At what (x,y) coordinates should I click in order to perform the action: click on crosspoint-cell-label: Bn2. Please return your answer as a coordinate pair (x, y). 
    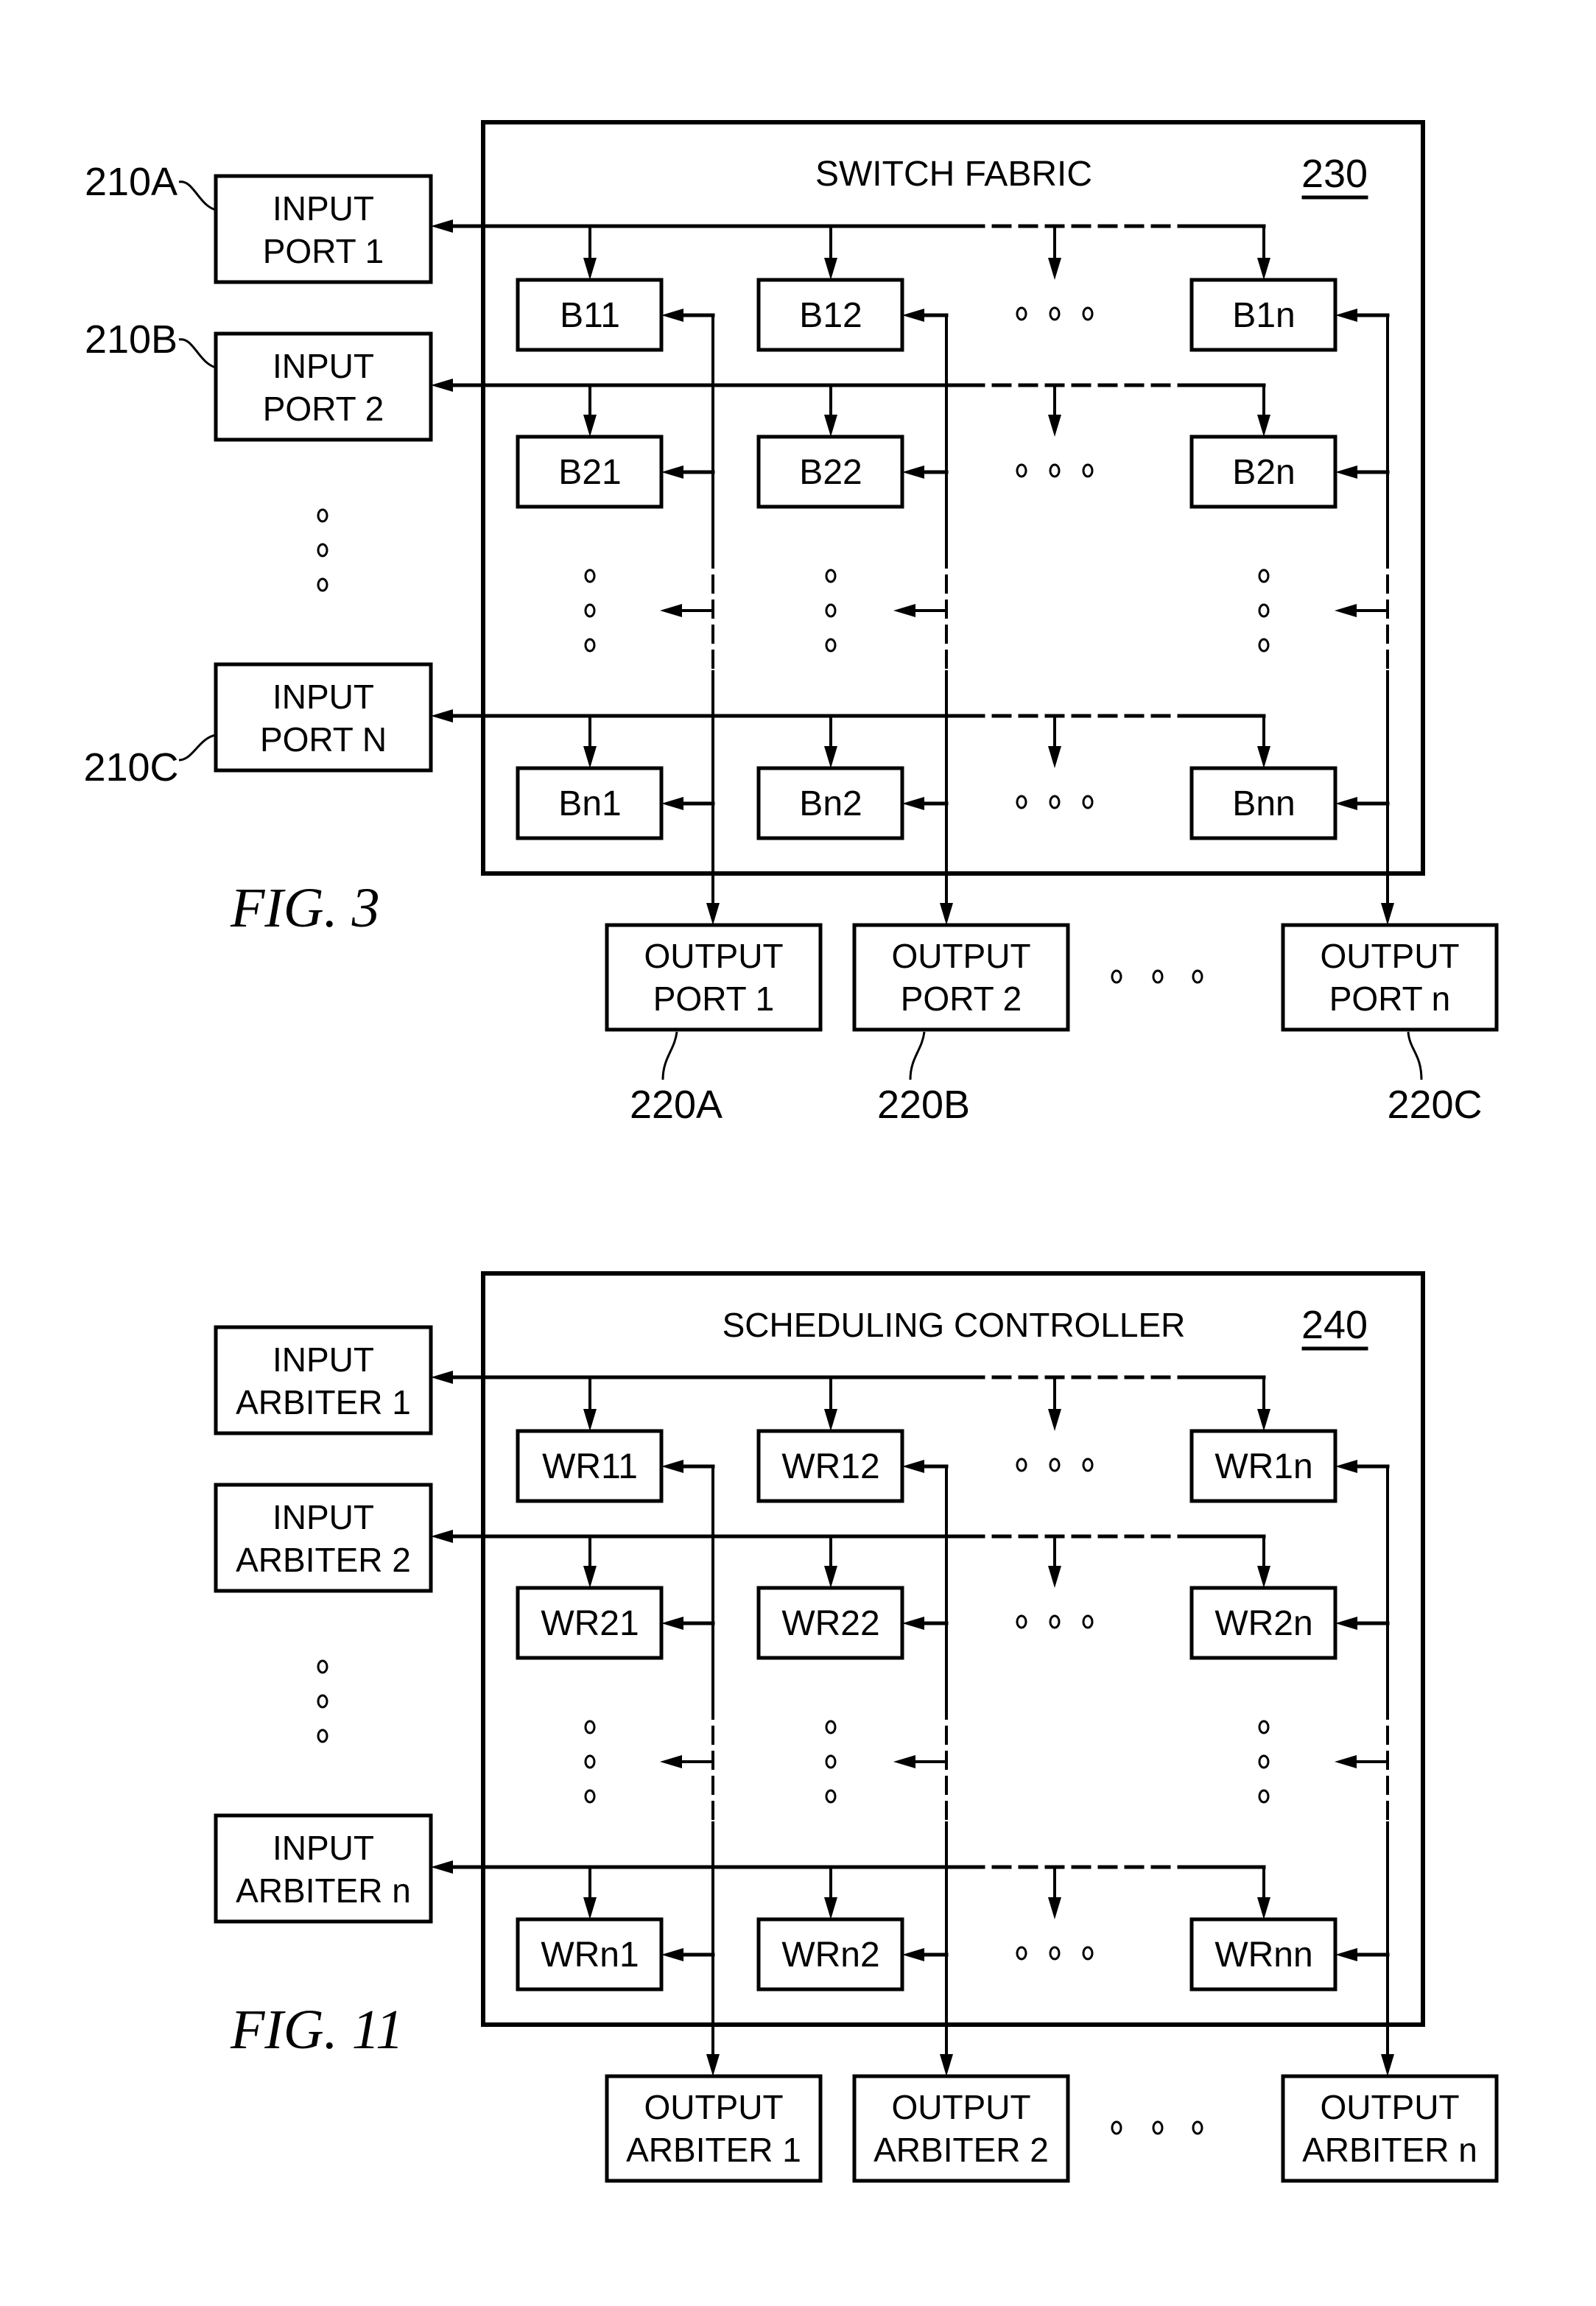
    Looking at the image, I should click on (830, 803).